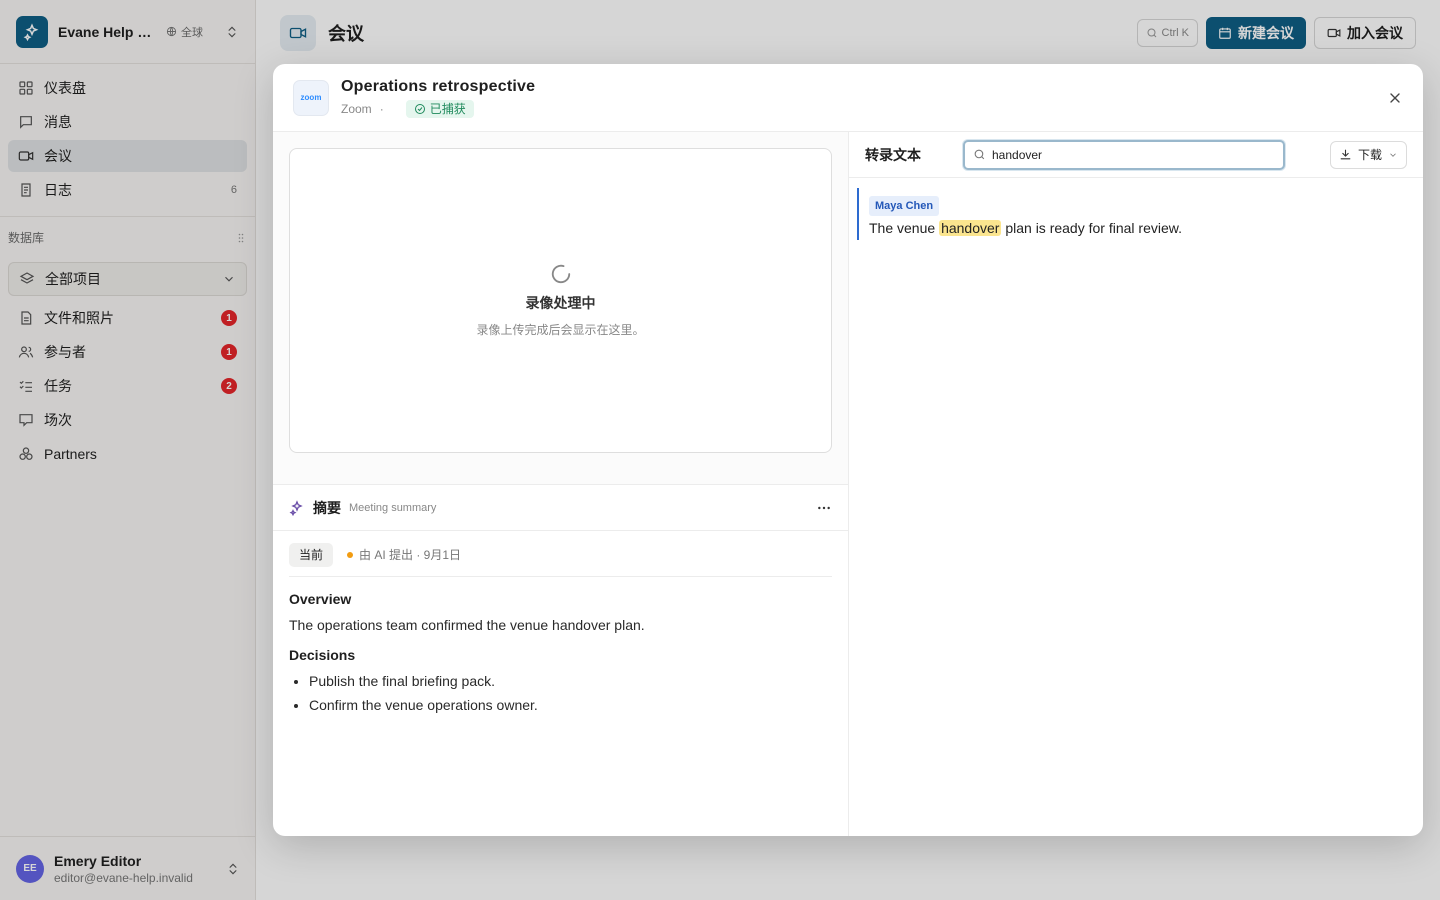 Image resolution: width=1440 pixels, height=900 pixels. I want to click on summary-subtitle: Meeting summary, so click(393, 507).